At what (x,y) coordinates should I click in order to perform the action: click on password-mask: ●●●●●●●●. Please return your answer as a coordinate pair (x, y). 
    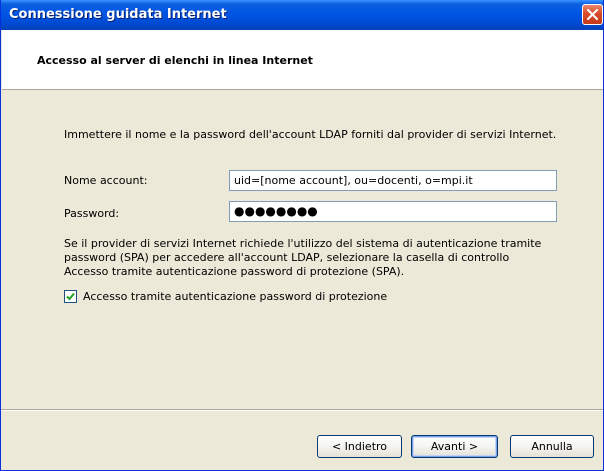
    Looking at the image, I should click on (276, 211).